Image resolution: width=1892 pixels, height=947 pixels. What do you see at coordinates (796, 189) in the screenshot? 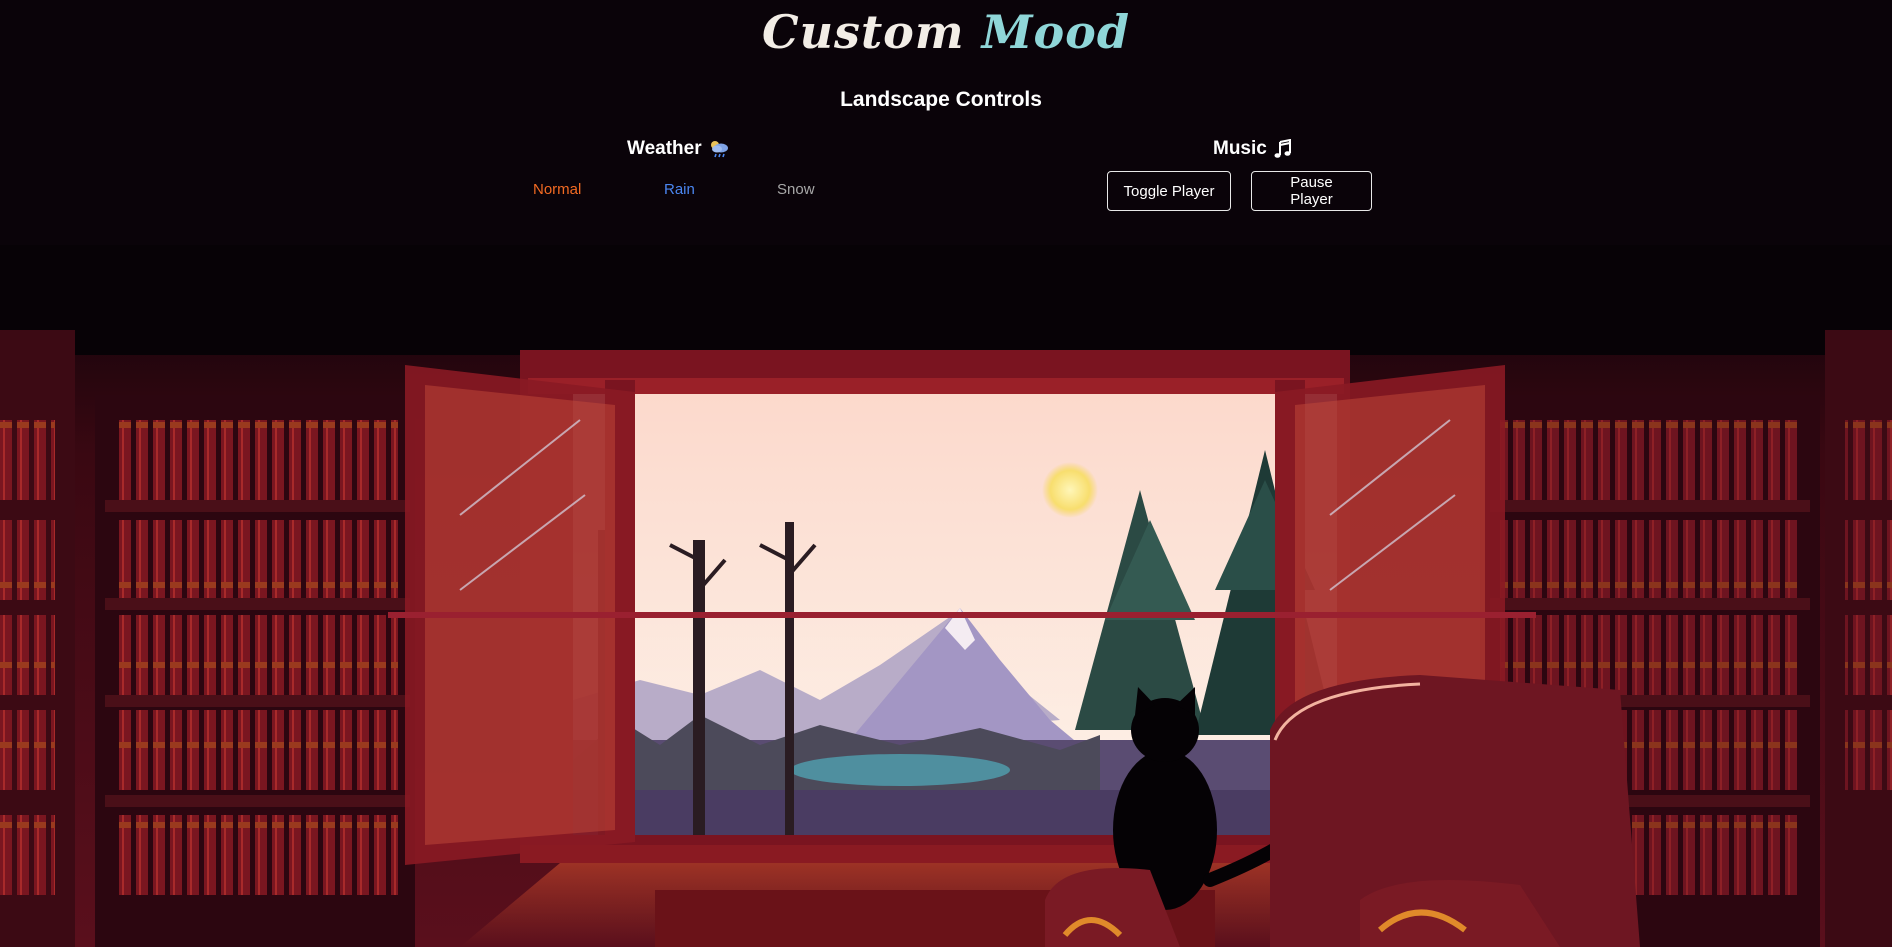
I see `weather-snow-button: Snow` at bounding box center [796, 189].